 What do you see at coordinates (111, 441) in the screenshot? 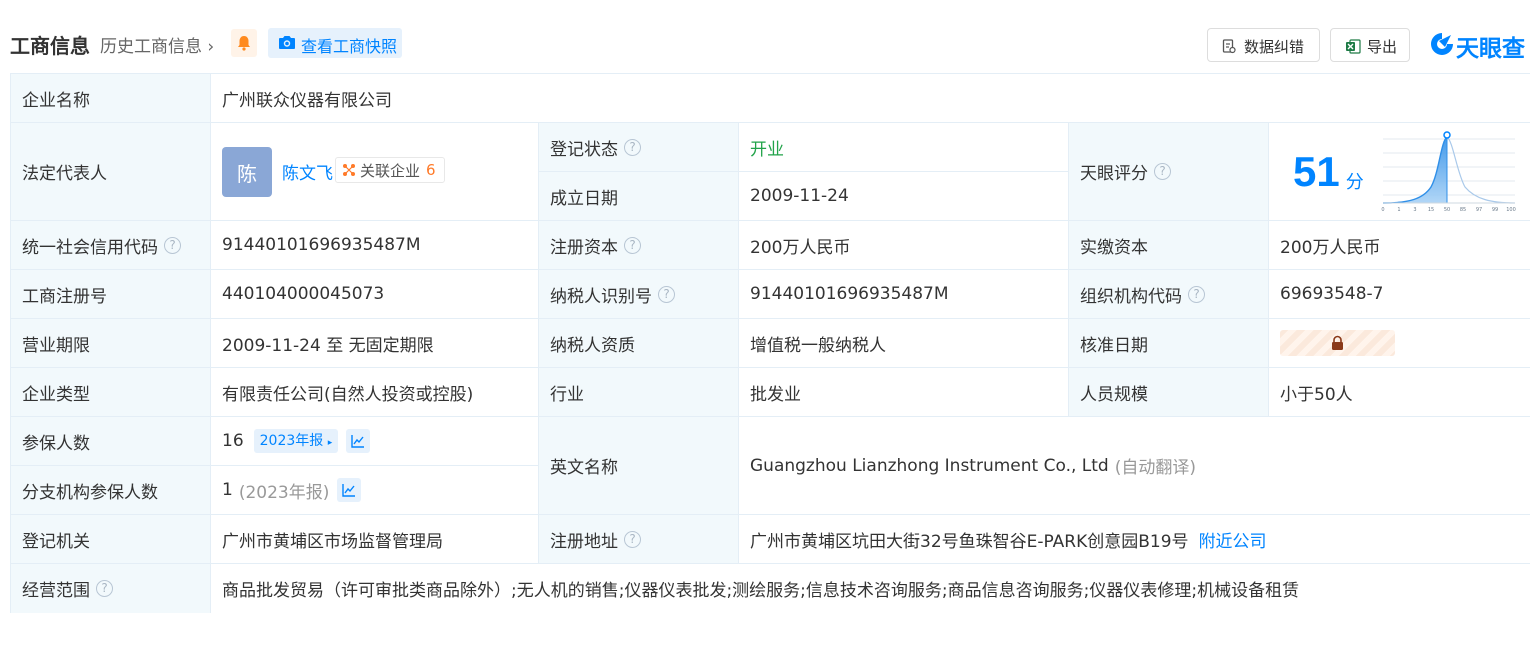
I see `insured-label: 参保人数` at bounding box center [111, 441].